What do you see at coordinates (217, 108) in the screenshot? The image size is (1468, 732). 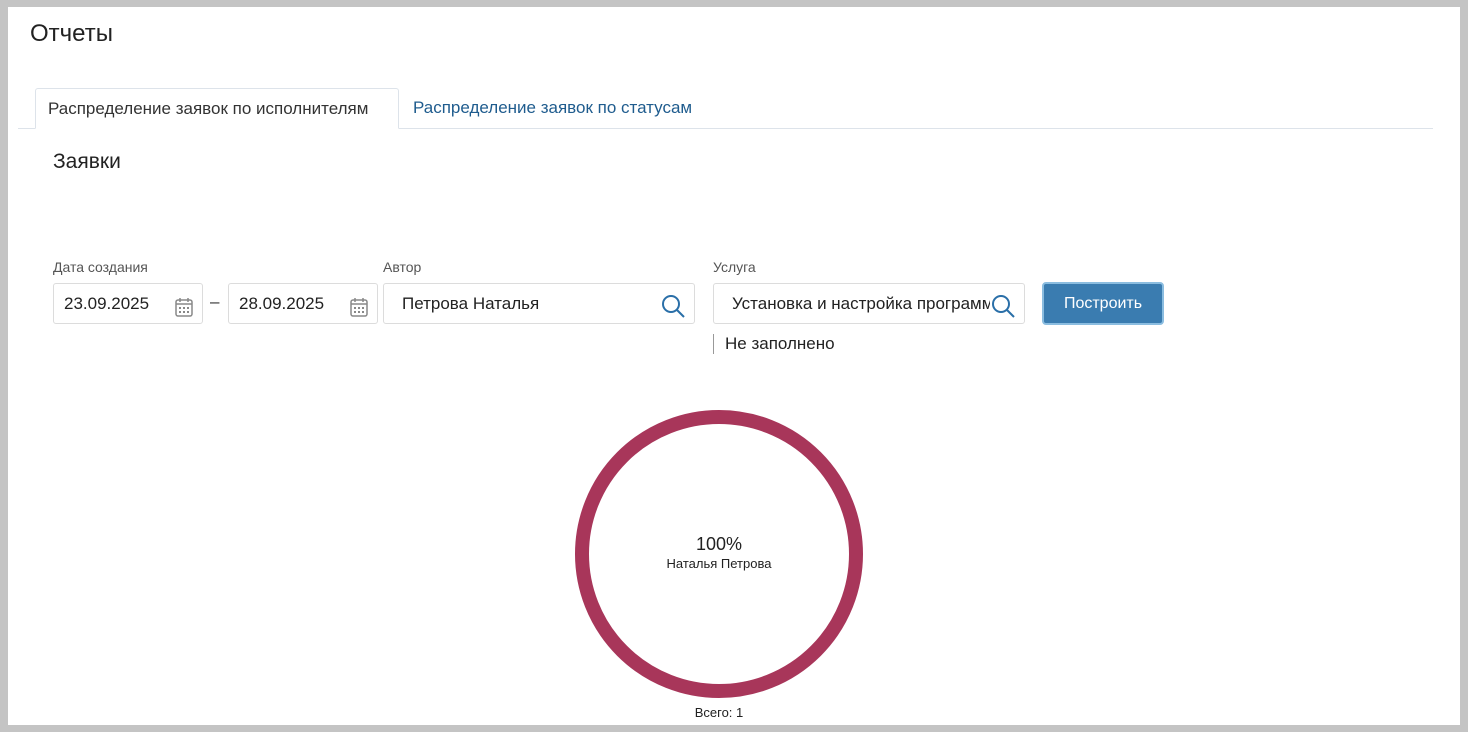 I see `tab-by-executors: Распределение заявок по исполнителям` at bounding box center [217, 108].